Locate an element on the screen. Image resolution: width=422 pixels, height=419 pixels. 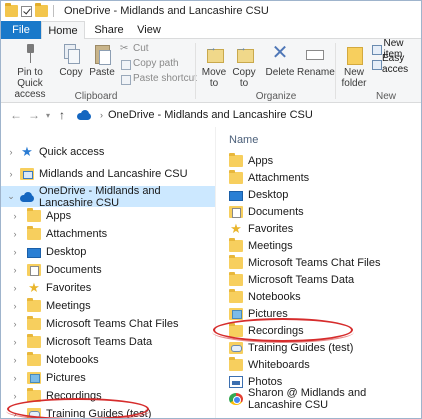
copy-to-button: Copy to is located at coordinates (244, 66).